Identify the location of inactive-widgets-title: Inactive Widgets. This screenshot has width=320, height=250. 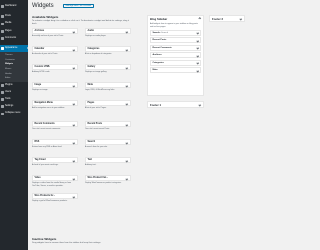
(44, 239).